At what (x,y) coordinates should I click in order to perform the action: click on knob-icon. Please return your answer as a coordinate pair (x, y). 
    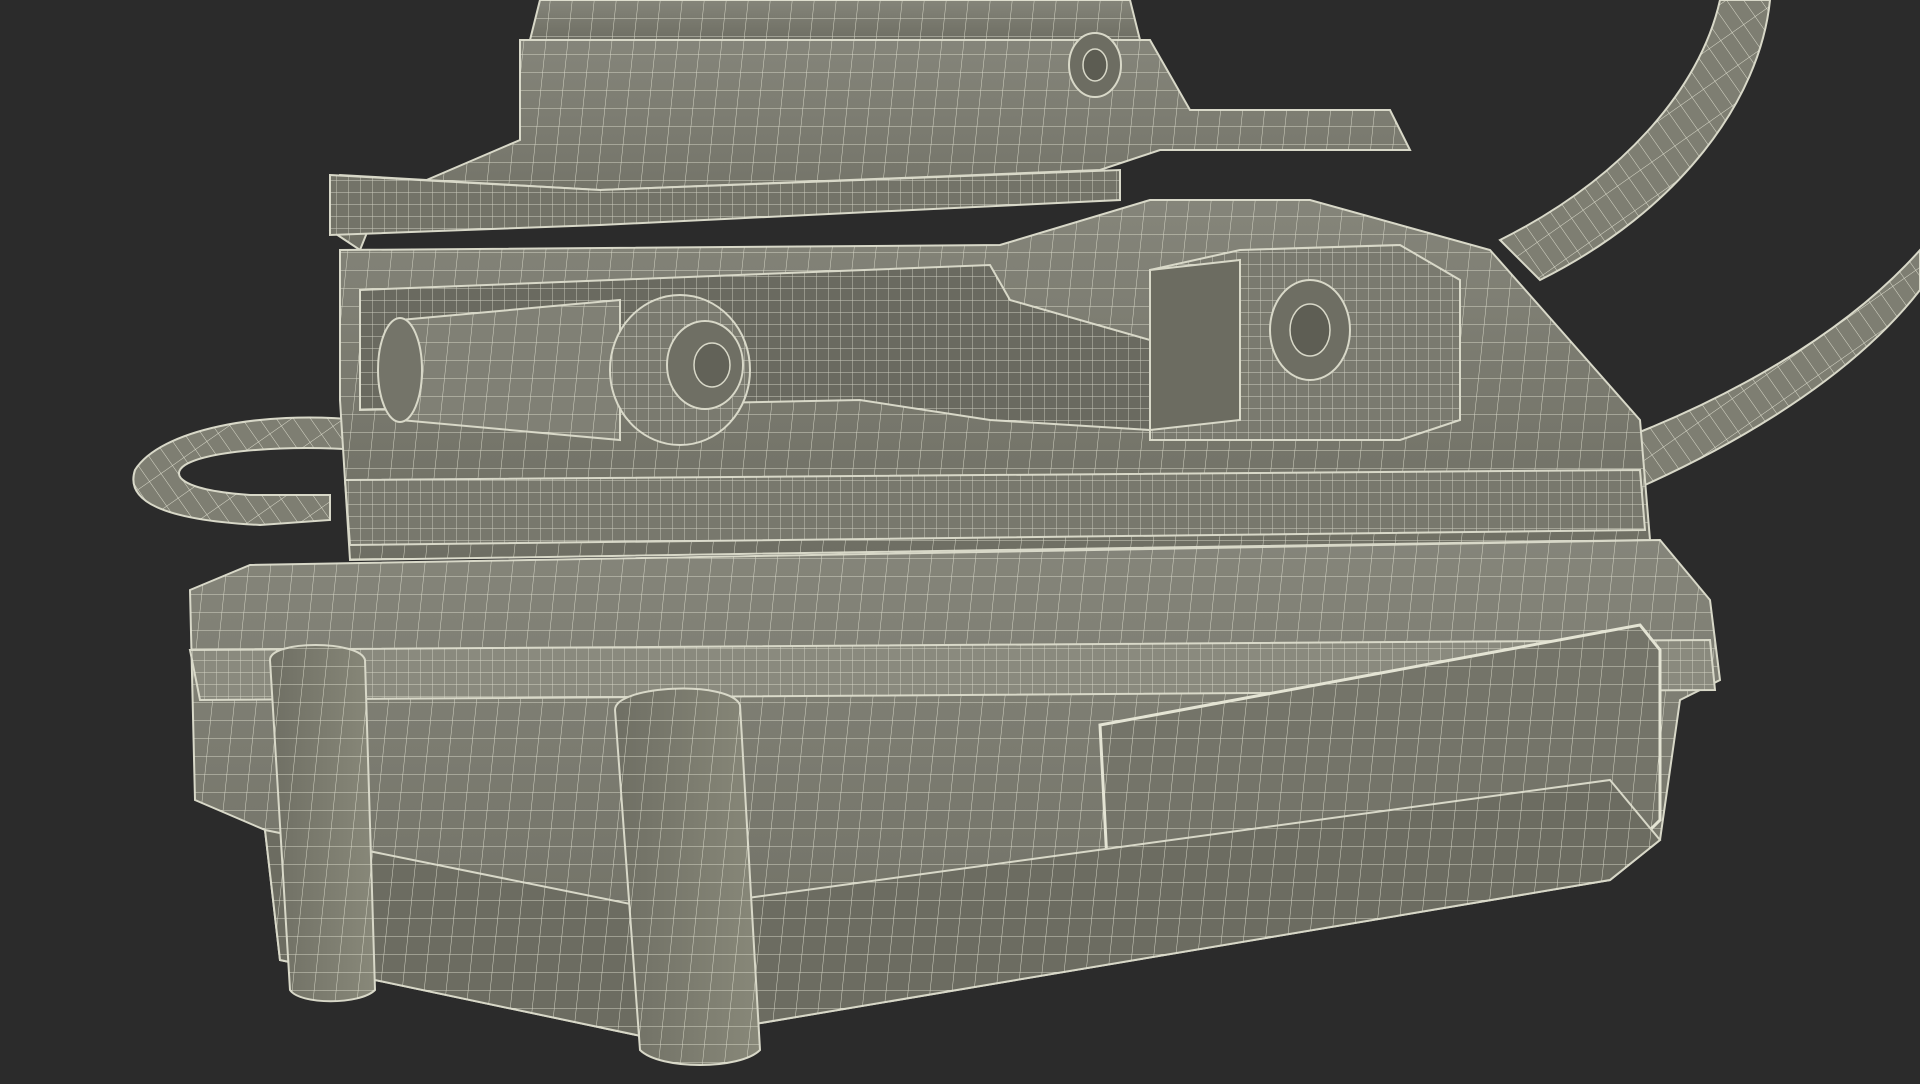
    Looking at the image, I should click on (564, 370).